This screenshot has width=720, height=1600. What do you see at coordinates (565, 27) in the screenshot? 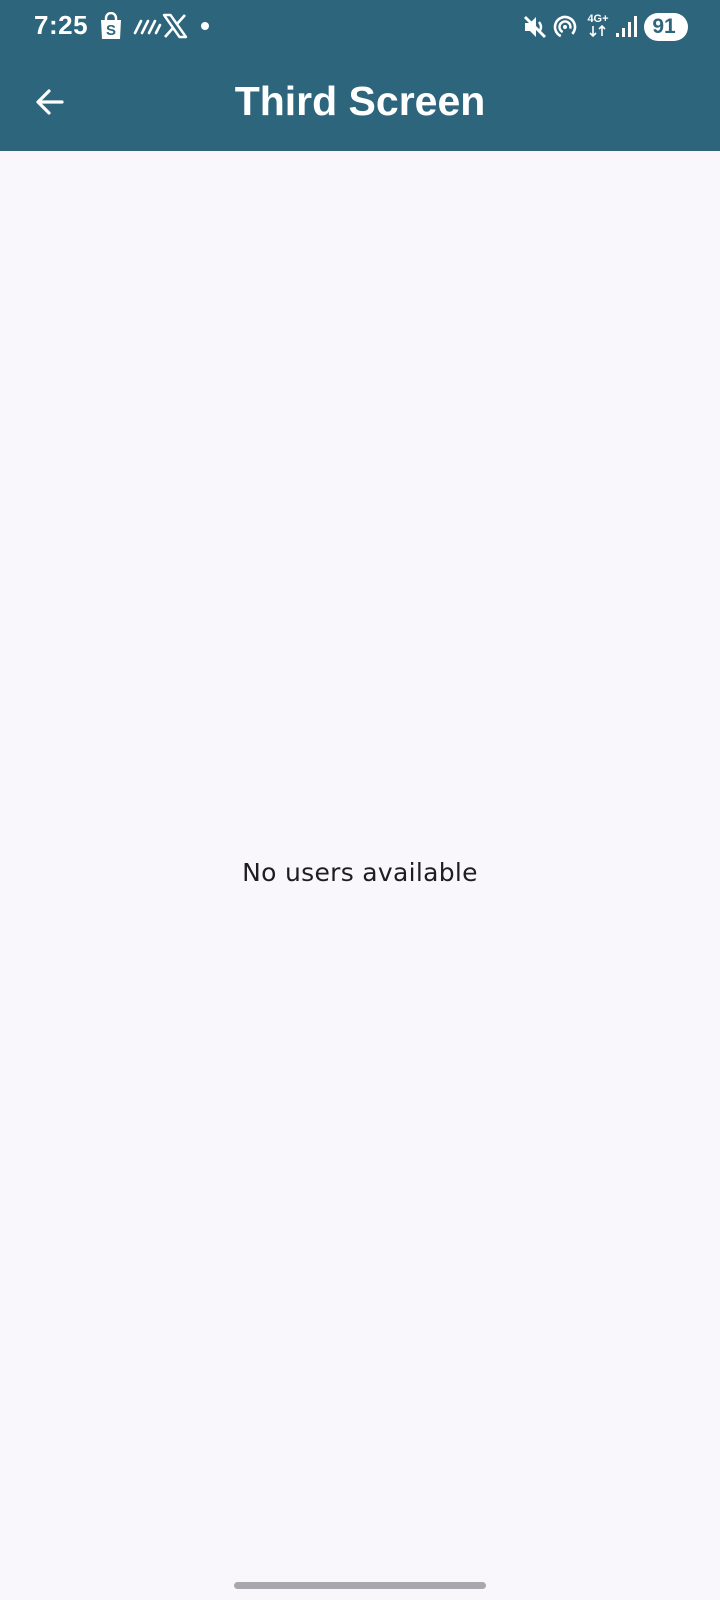
I see `hotspot-icon` at bounding box center [565, 27].